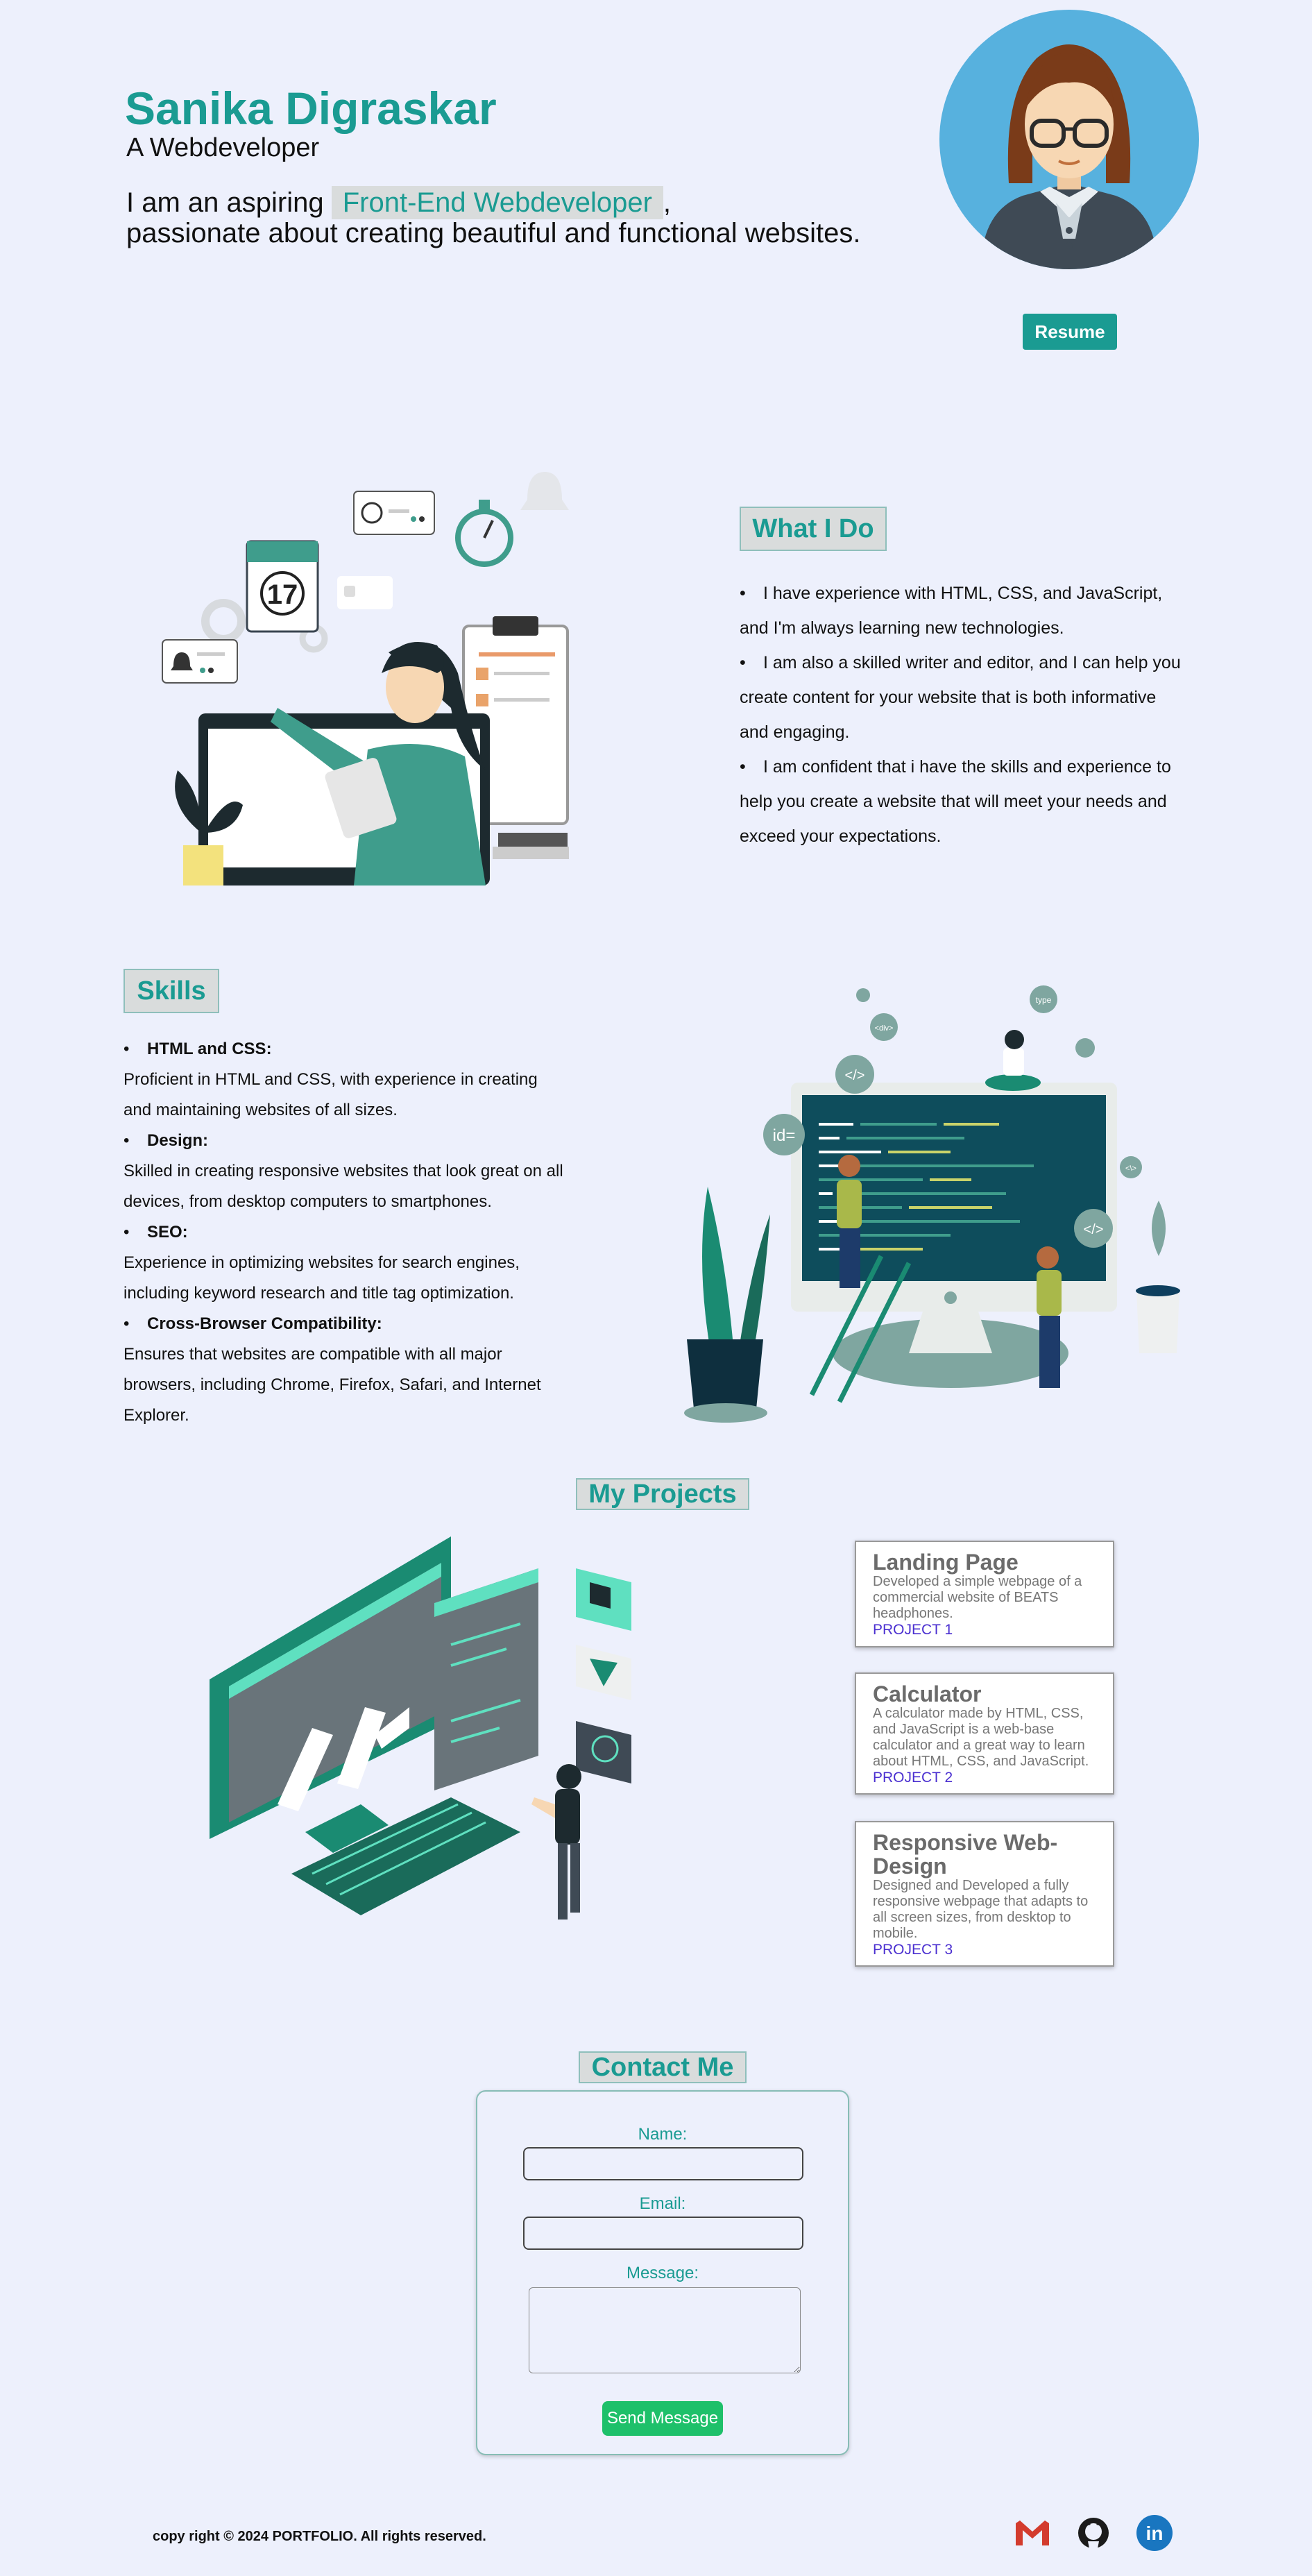  What do you see at coordinates (985, 1630) in the screenshot?
I see `project-link: PROJECT 1` at bounding box center [985, 1630].